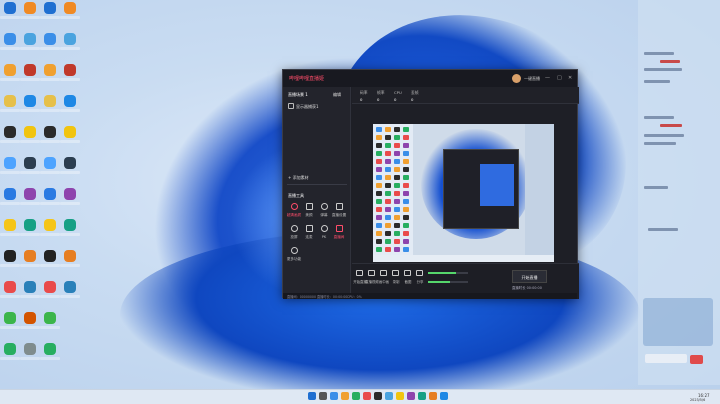  I want to click on send-button, so click(696, 359).